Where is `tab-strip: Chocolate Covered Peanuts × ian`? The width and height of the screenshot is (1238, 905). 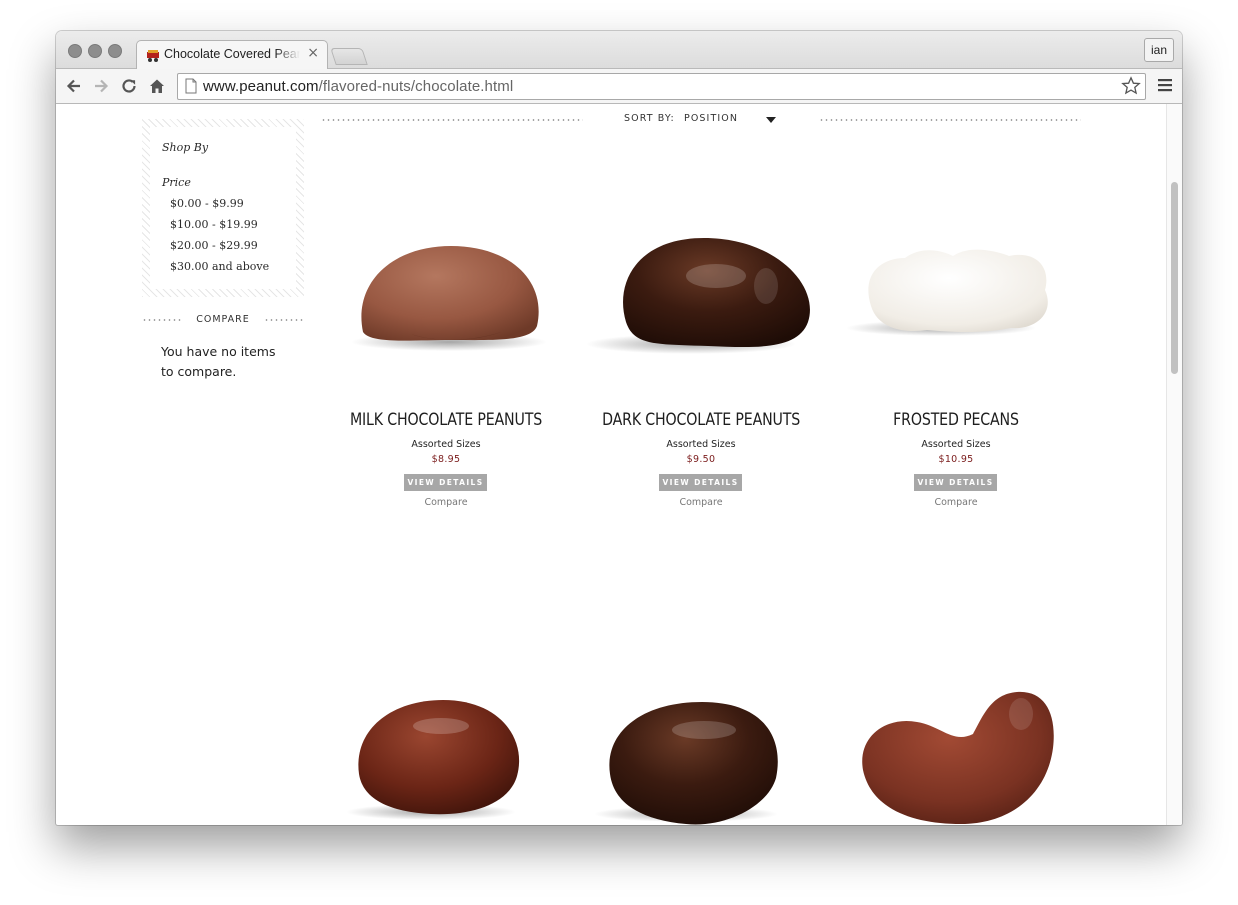 tab-strip: Chocolate Covered Peanuts × ian is located at coordinates (619, 50).